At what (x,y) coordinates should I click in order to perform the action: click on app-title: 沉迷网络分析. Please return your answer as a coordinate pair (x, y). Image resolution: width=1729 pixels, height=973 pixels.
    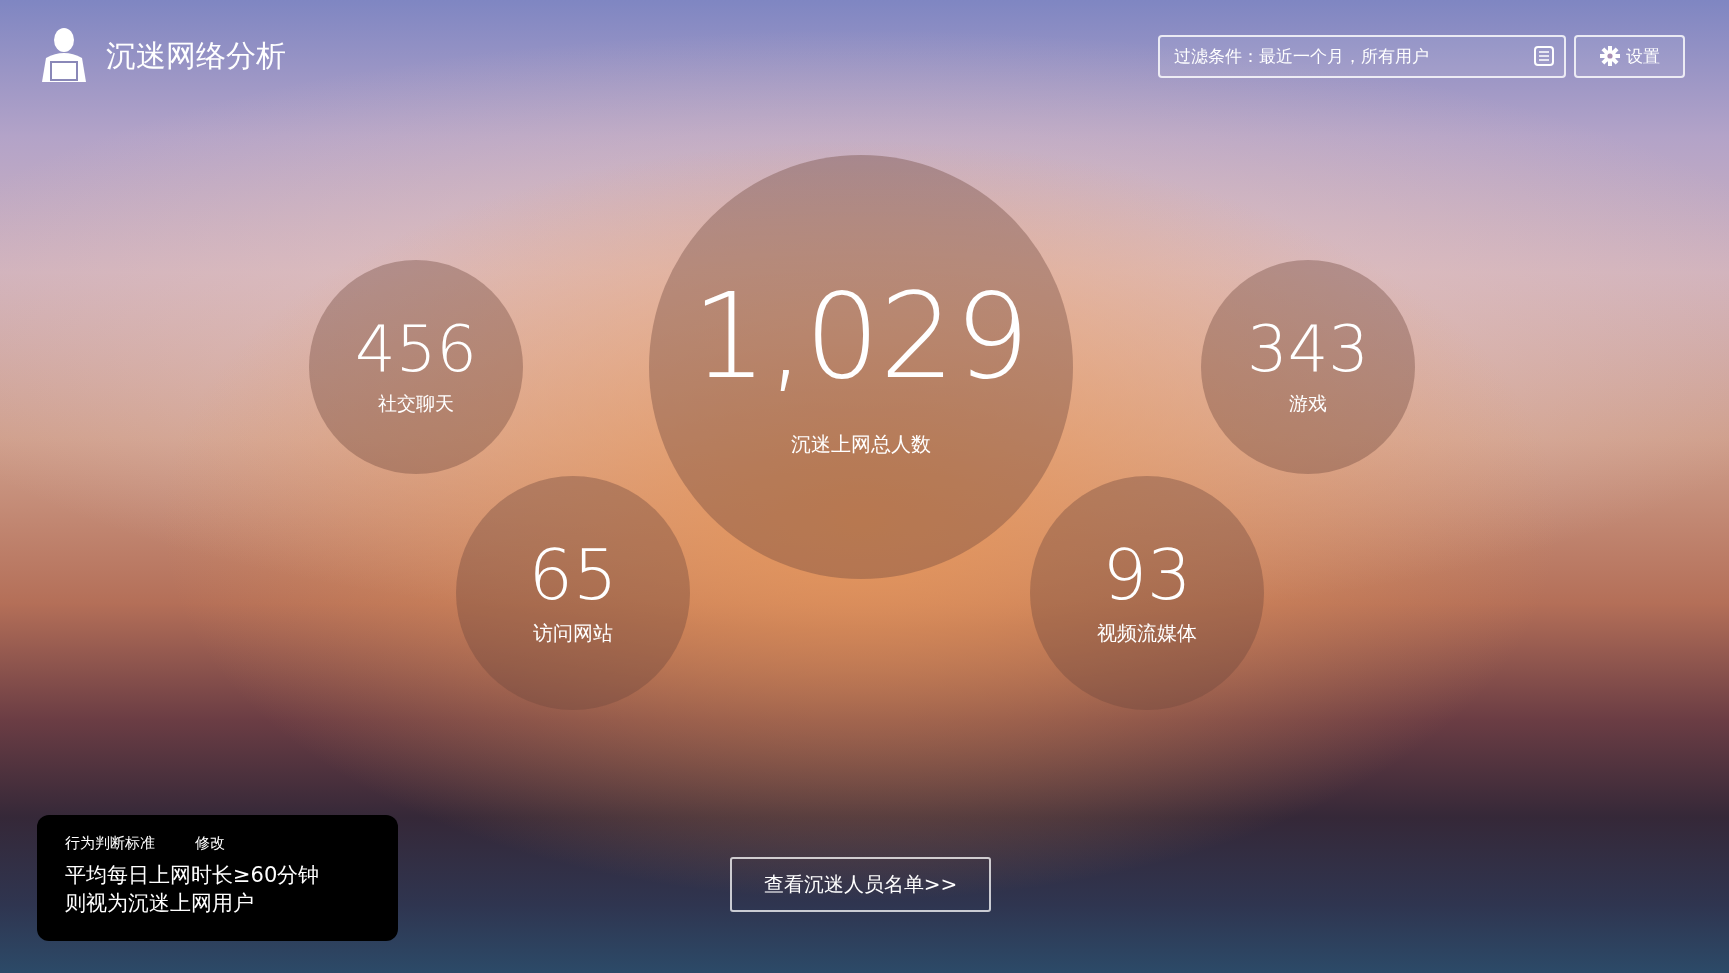
    Looking at the image, I should click on (196, 55).